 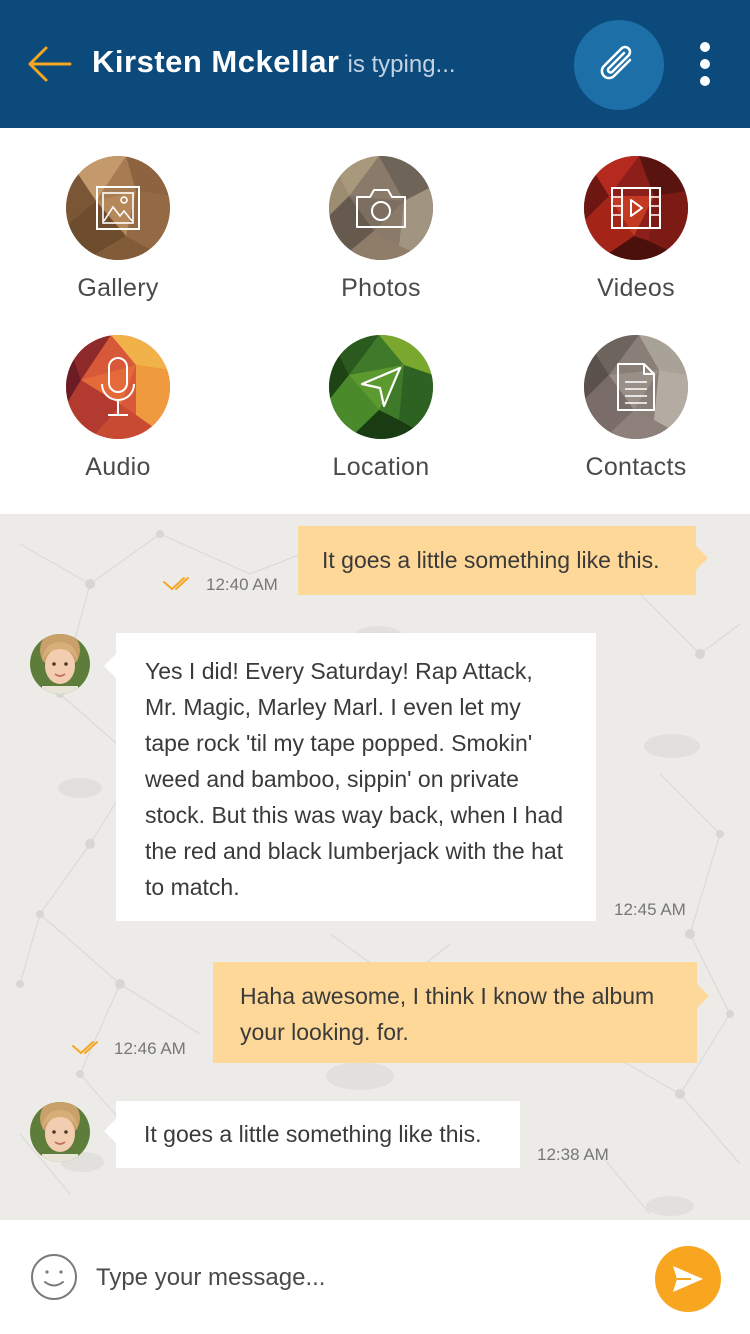 I want to click on arrow-left-icon, so click(x=50, y=64).